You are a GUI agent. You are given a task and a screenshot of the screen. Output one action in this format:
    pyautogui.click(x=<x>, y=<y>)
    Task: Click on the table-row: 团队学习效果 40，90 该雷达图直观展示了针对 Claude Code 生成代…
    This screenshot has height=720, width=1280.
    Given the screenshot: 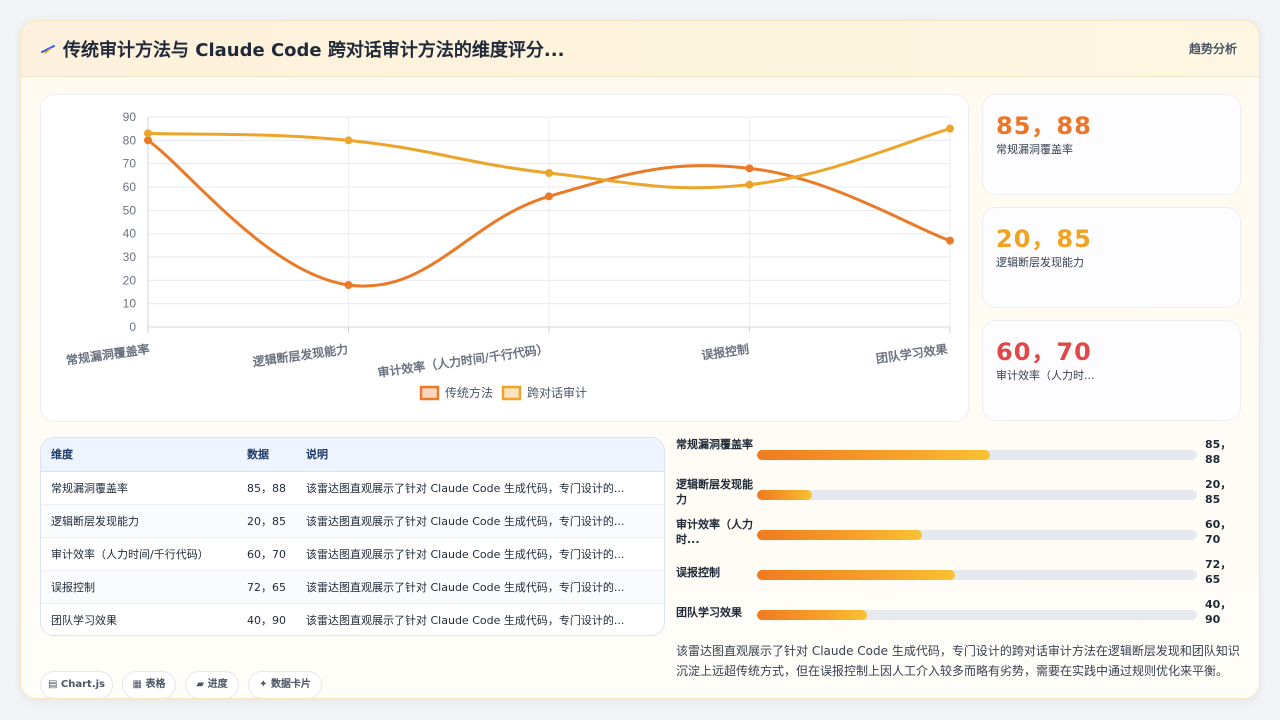 What is the action you would take?
    pyautogui.click(x=352, y=618)
    